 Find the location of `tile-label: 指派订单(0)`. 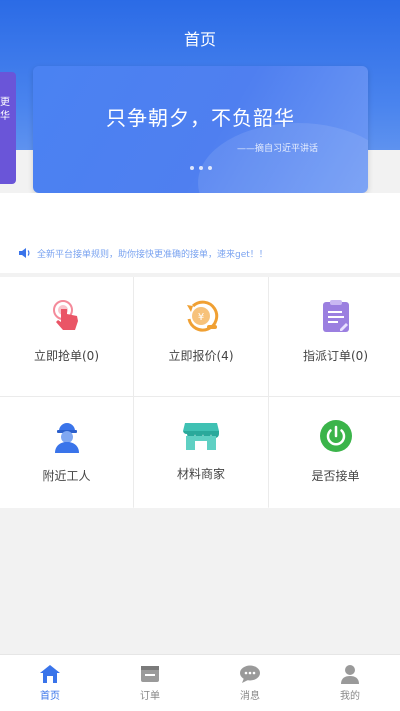

tile-label: 指派订单(0) is located at coordinates (335, 356).